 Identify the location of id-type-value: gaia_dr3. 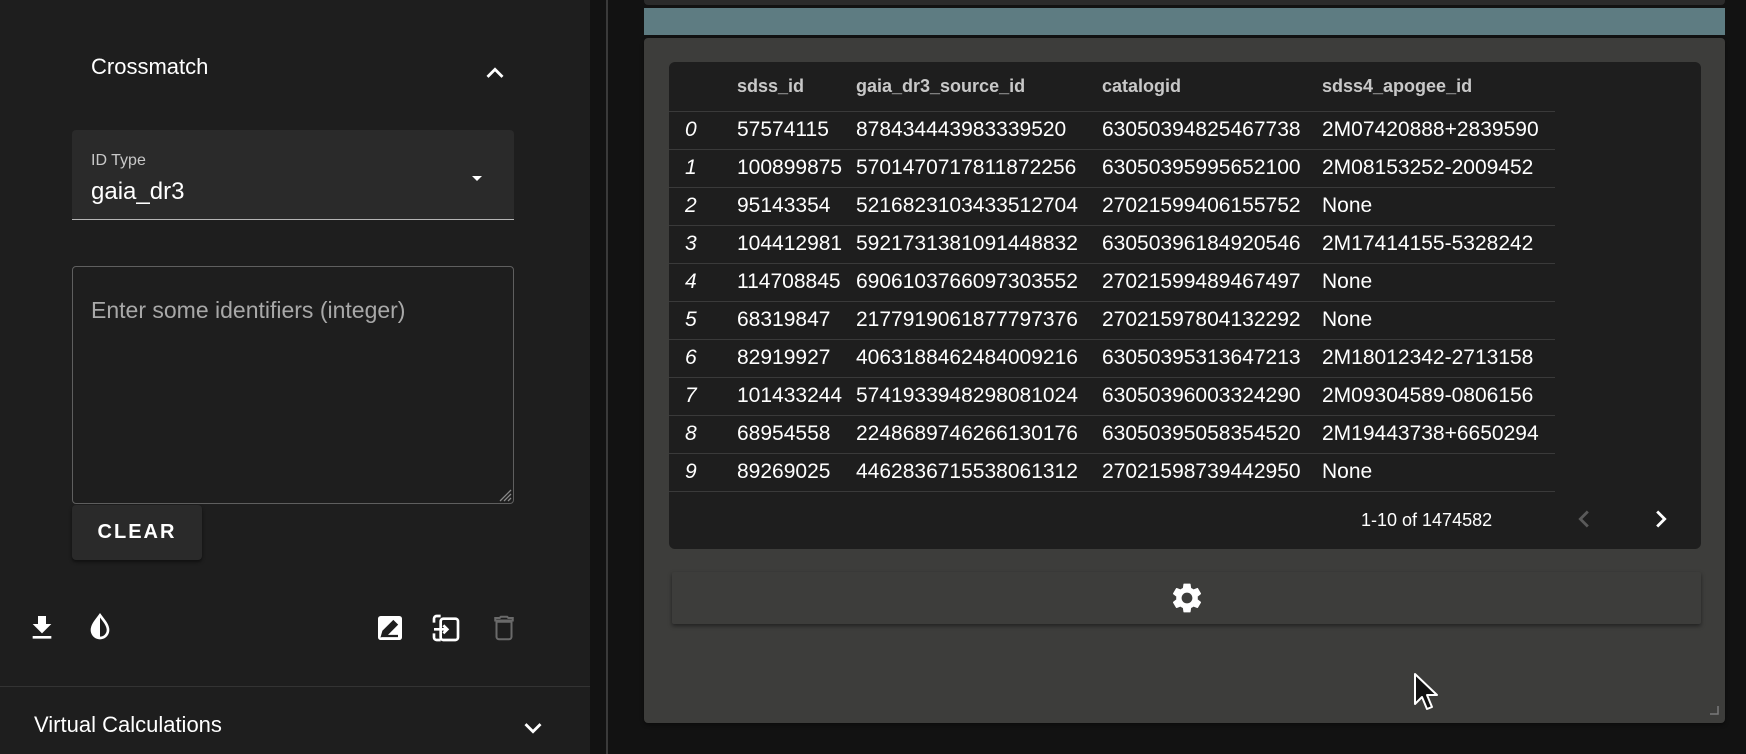
(138, 191).